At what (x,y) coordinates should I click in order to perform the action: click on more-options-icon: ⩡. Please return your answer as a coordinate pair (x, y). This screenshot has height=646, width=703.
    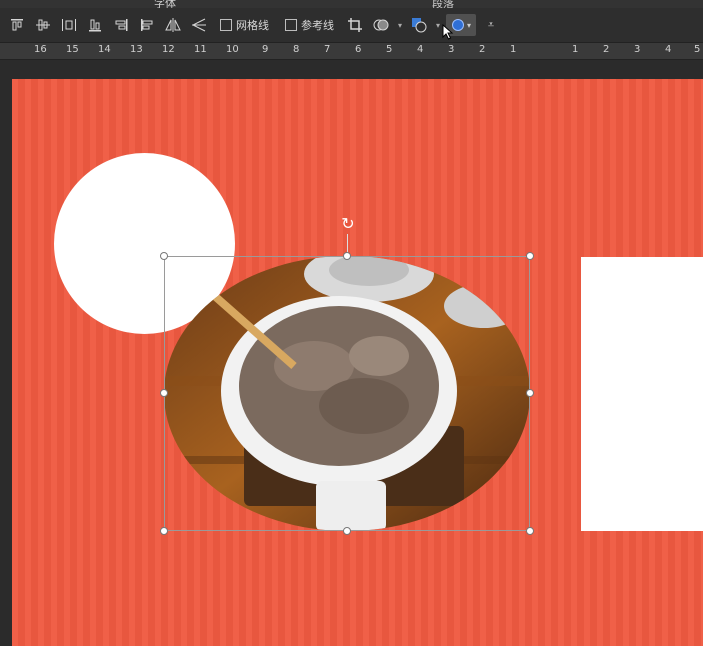
    Looking at the image, I should click on (491, 25).